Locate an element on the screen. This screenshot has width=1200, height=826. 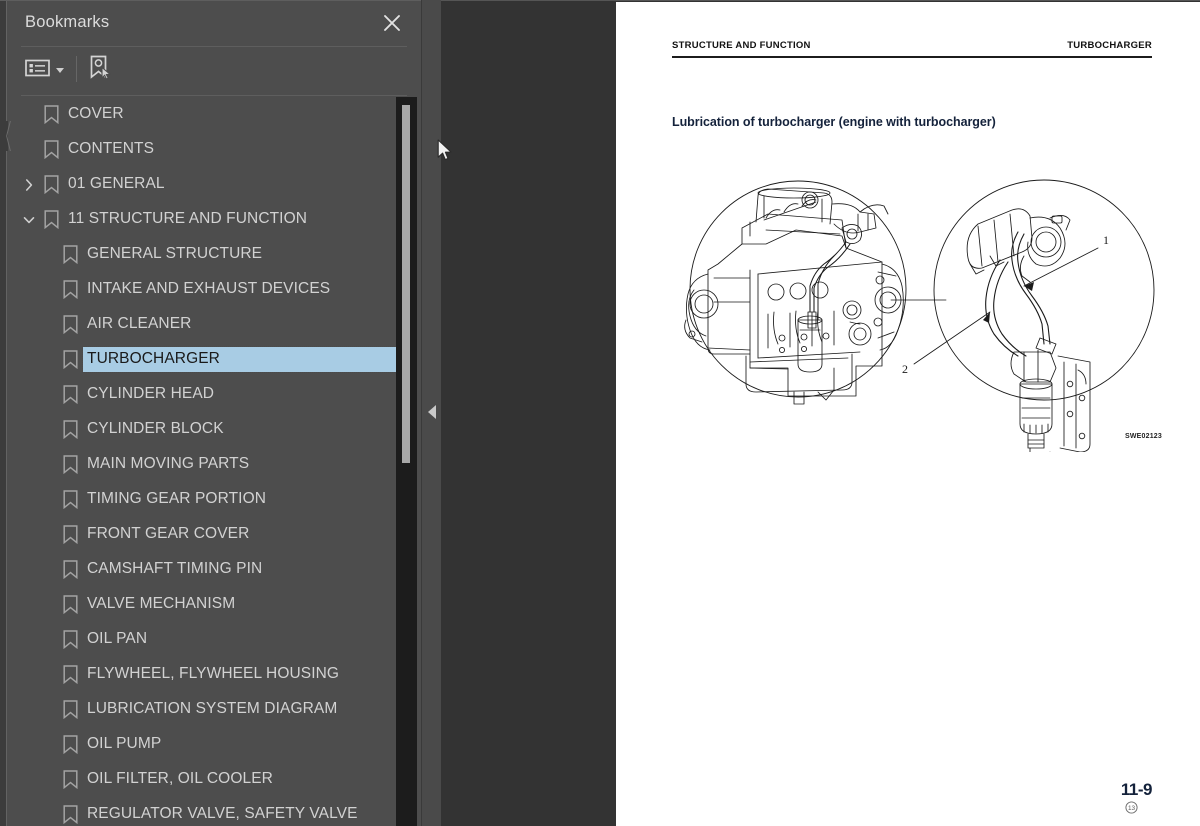
bookmark-item-label: COVER is located at coordinates (96, 113).